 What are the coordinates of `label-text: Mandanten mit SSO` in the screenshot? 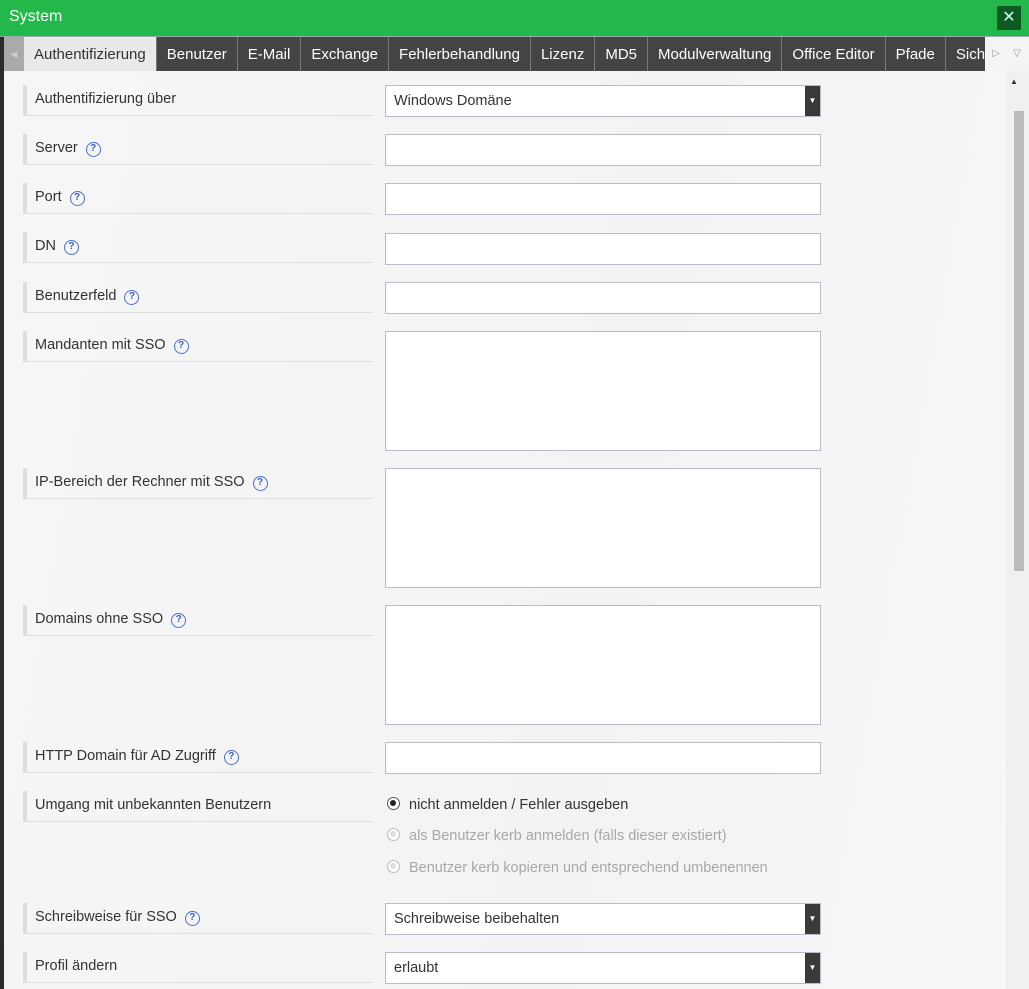 It's located at (100, 345).